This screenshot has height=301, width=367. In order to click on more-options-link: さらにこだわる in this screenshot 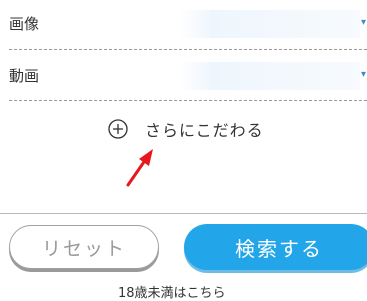, I will do `click(186, 129)`.